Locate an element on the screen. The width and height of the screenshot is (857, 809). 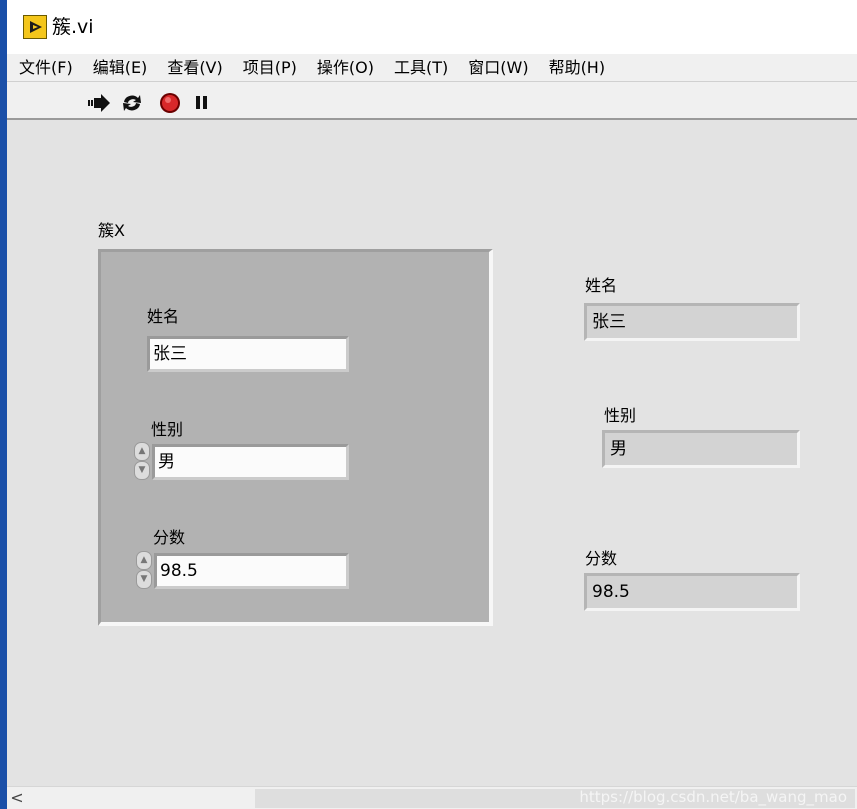
indicator-name-label: 姓名 is located at coordinates (601, 285).